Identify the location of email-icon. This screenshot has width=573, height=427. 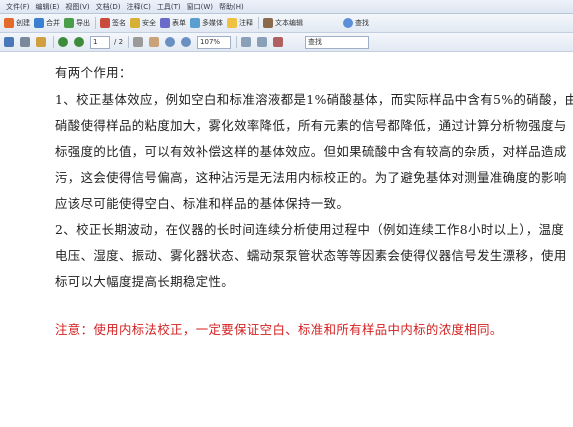
(41, 42).